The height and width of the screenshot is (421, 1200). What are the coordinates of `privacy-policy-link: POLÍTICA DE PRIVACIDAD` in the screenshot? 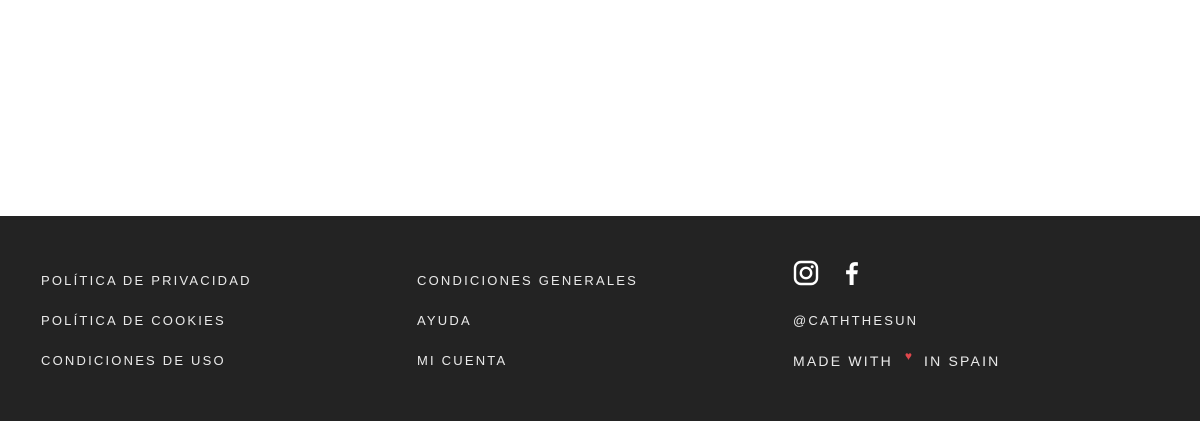 It's located at (146, 280).